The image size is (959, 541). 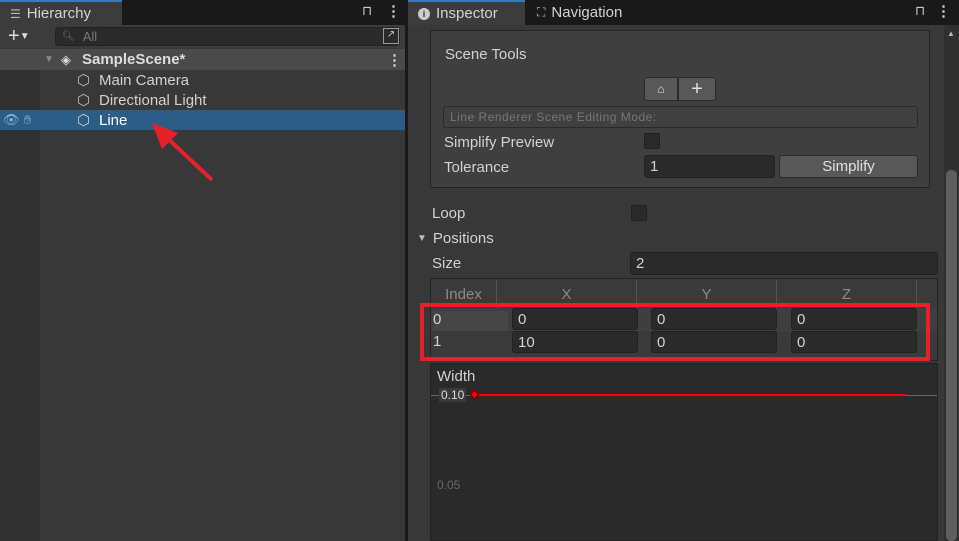 I want to click on foldout-triangle-icon: ▼, so click(x=422, y=238).